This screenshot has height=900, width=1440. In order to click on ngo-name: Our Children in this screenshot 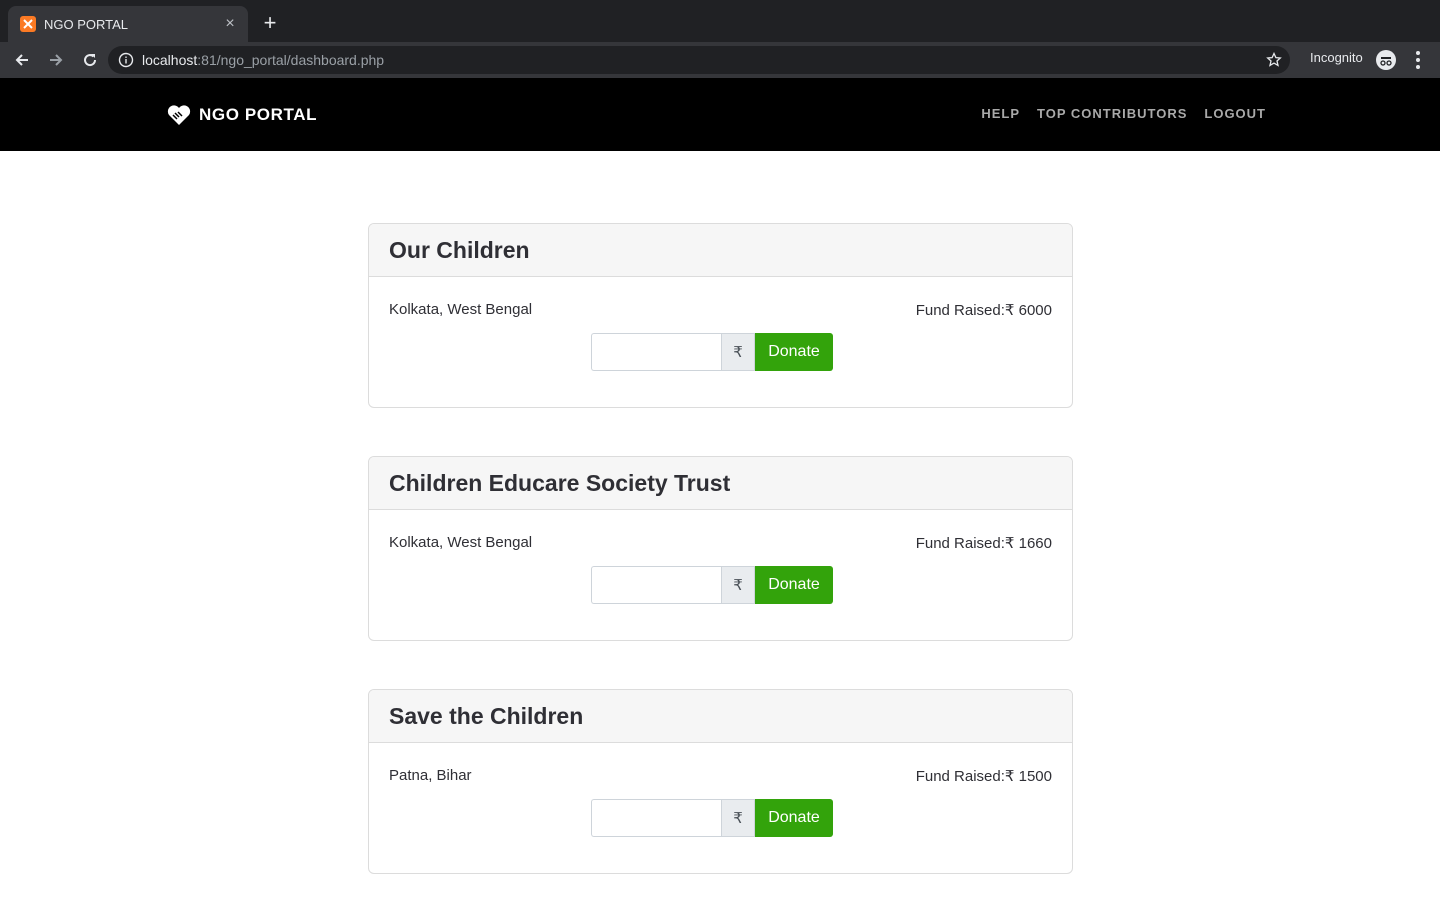, I will do `click(459, 249)`.